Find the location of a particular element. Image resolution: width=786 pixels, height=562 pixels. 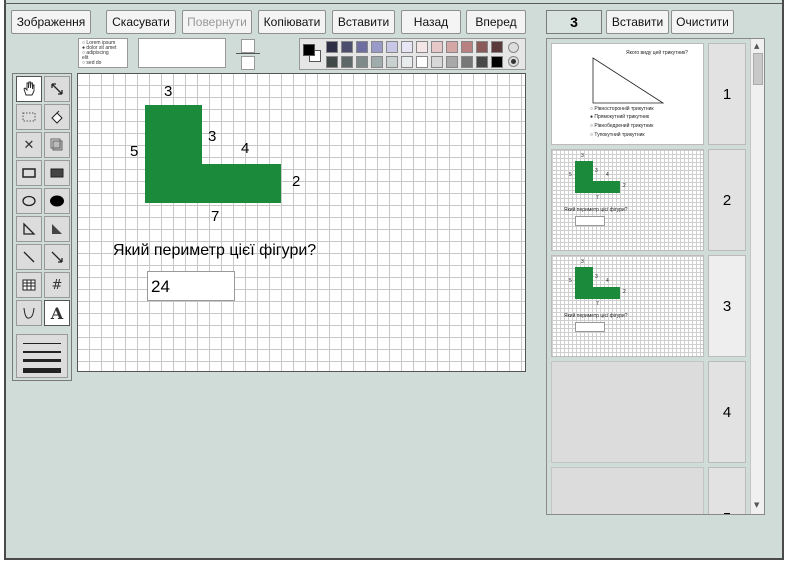

palette-radio-light is located at coordinates (513, 47).